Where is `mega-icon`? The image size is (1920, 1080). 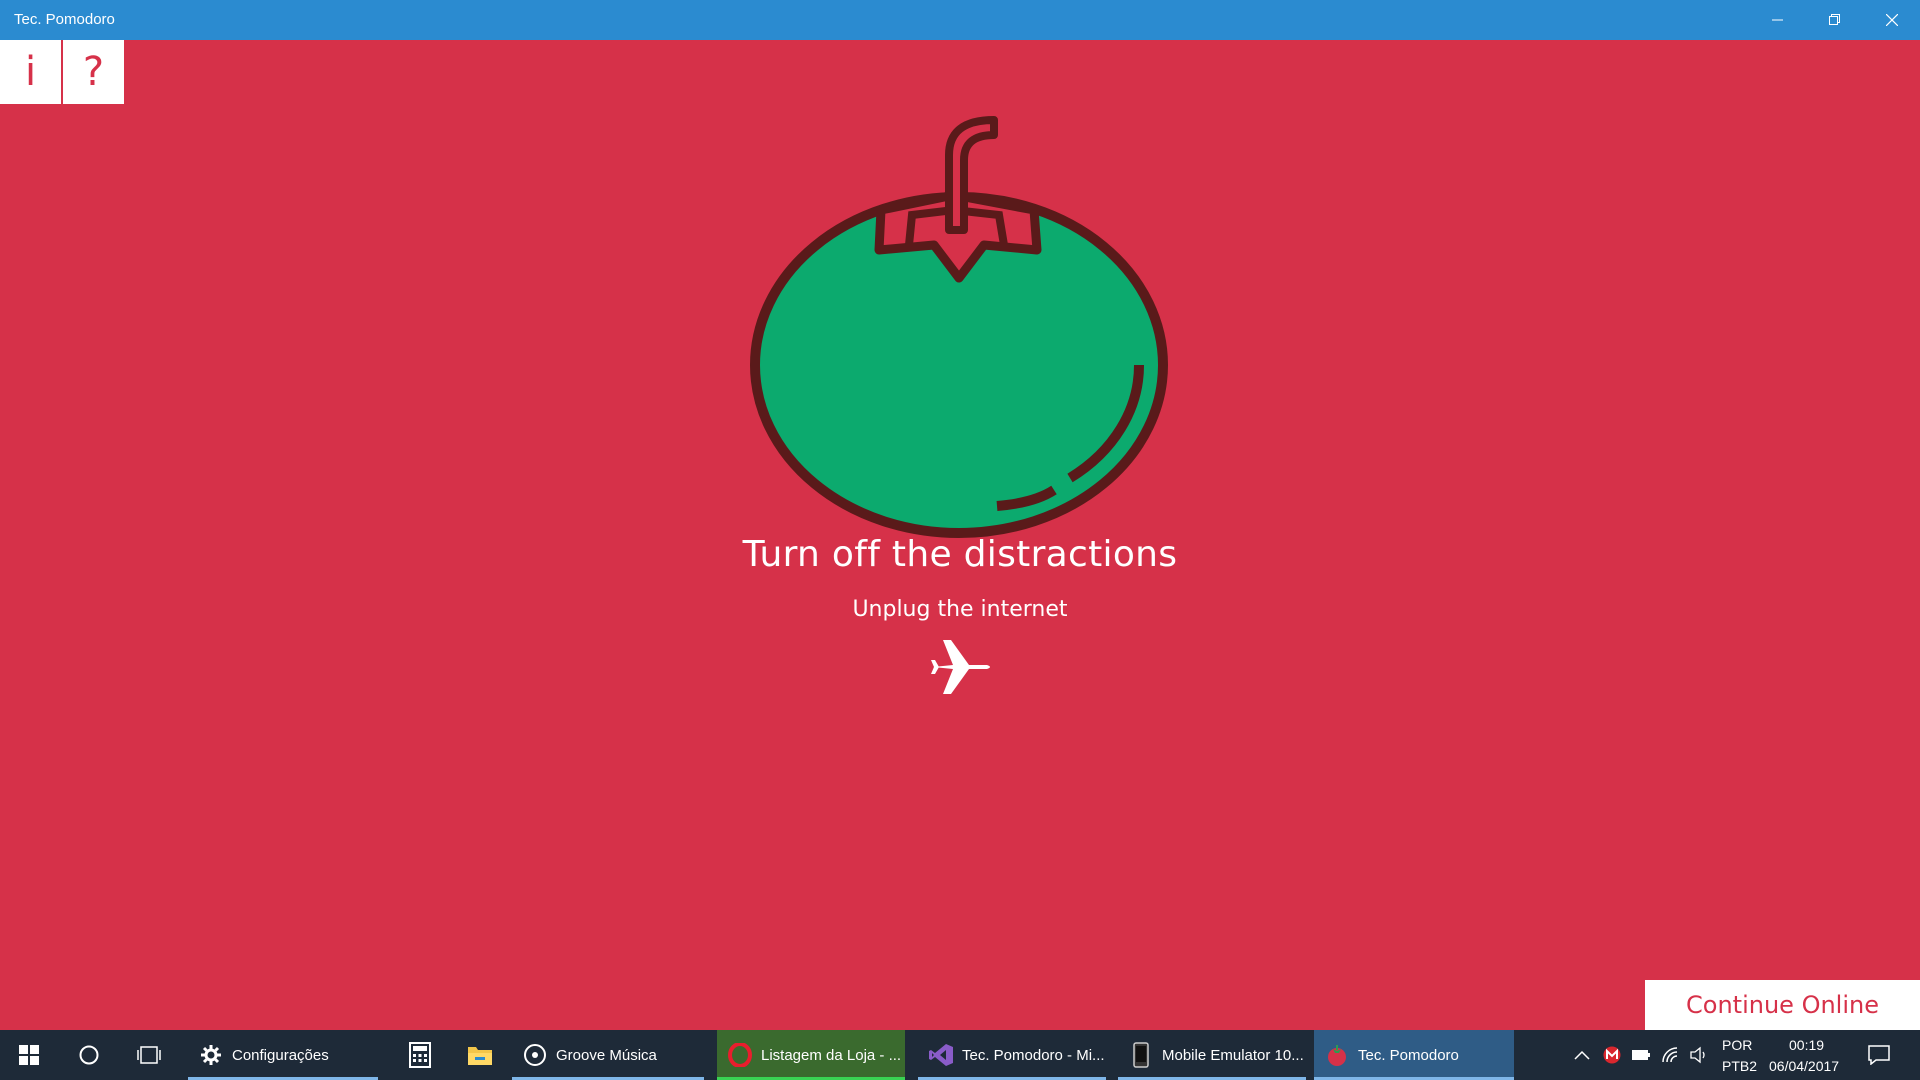
mega-icon is located at coordinates (1612, 1055).